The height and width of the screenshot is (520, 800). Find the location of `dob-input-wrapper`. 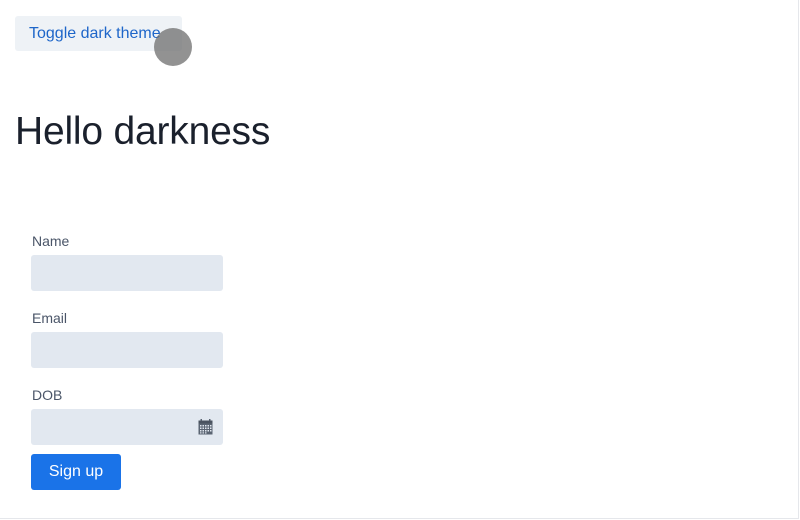

dob-input-wrapper is located at coordinates (127, 427).